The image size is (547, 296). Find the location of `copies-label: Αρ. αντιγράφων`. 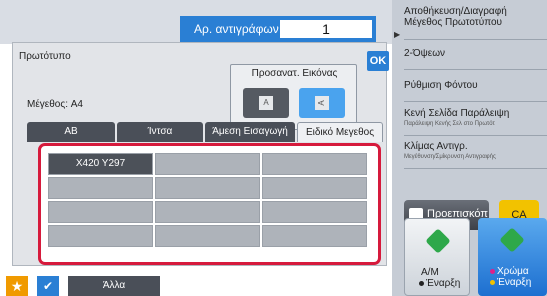

copies-label: Αρ. αντιγράφων is located at coordinates (236, 29).